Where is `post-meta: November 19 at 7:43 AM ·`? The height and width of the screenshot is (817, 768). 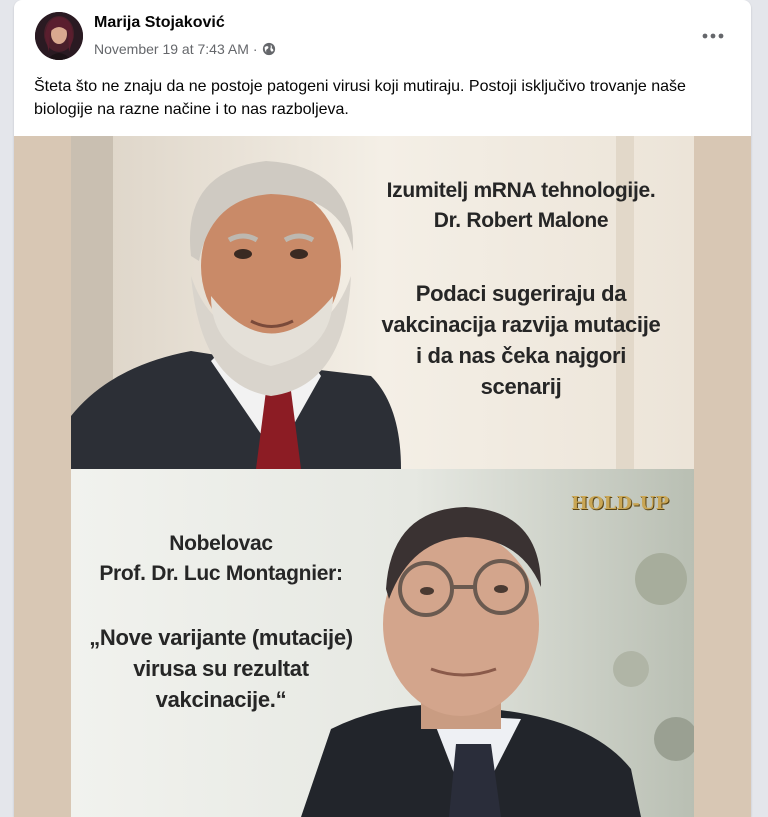 post-meta: November 19 at 7:43 AM · is located at coordinates (185, 49).